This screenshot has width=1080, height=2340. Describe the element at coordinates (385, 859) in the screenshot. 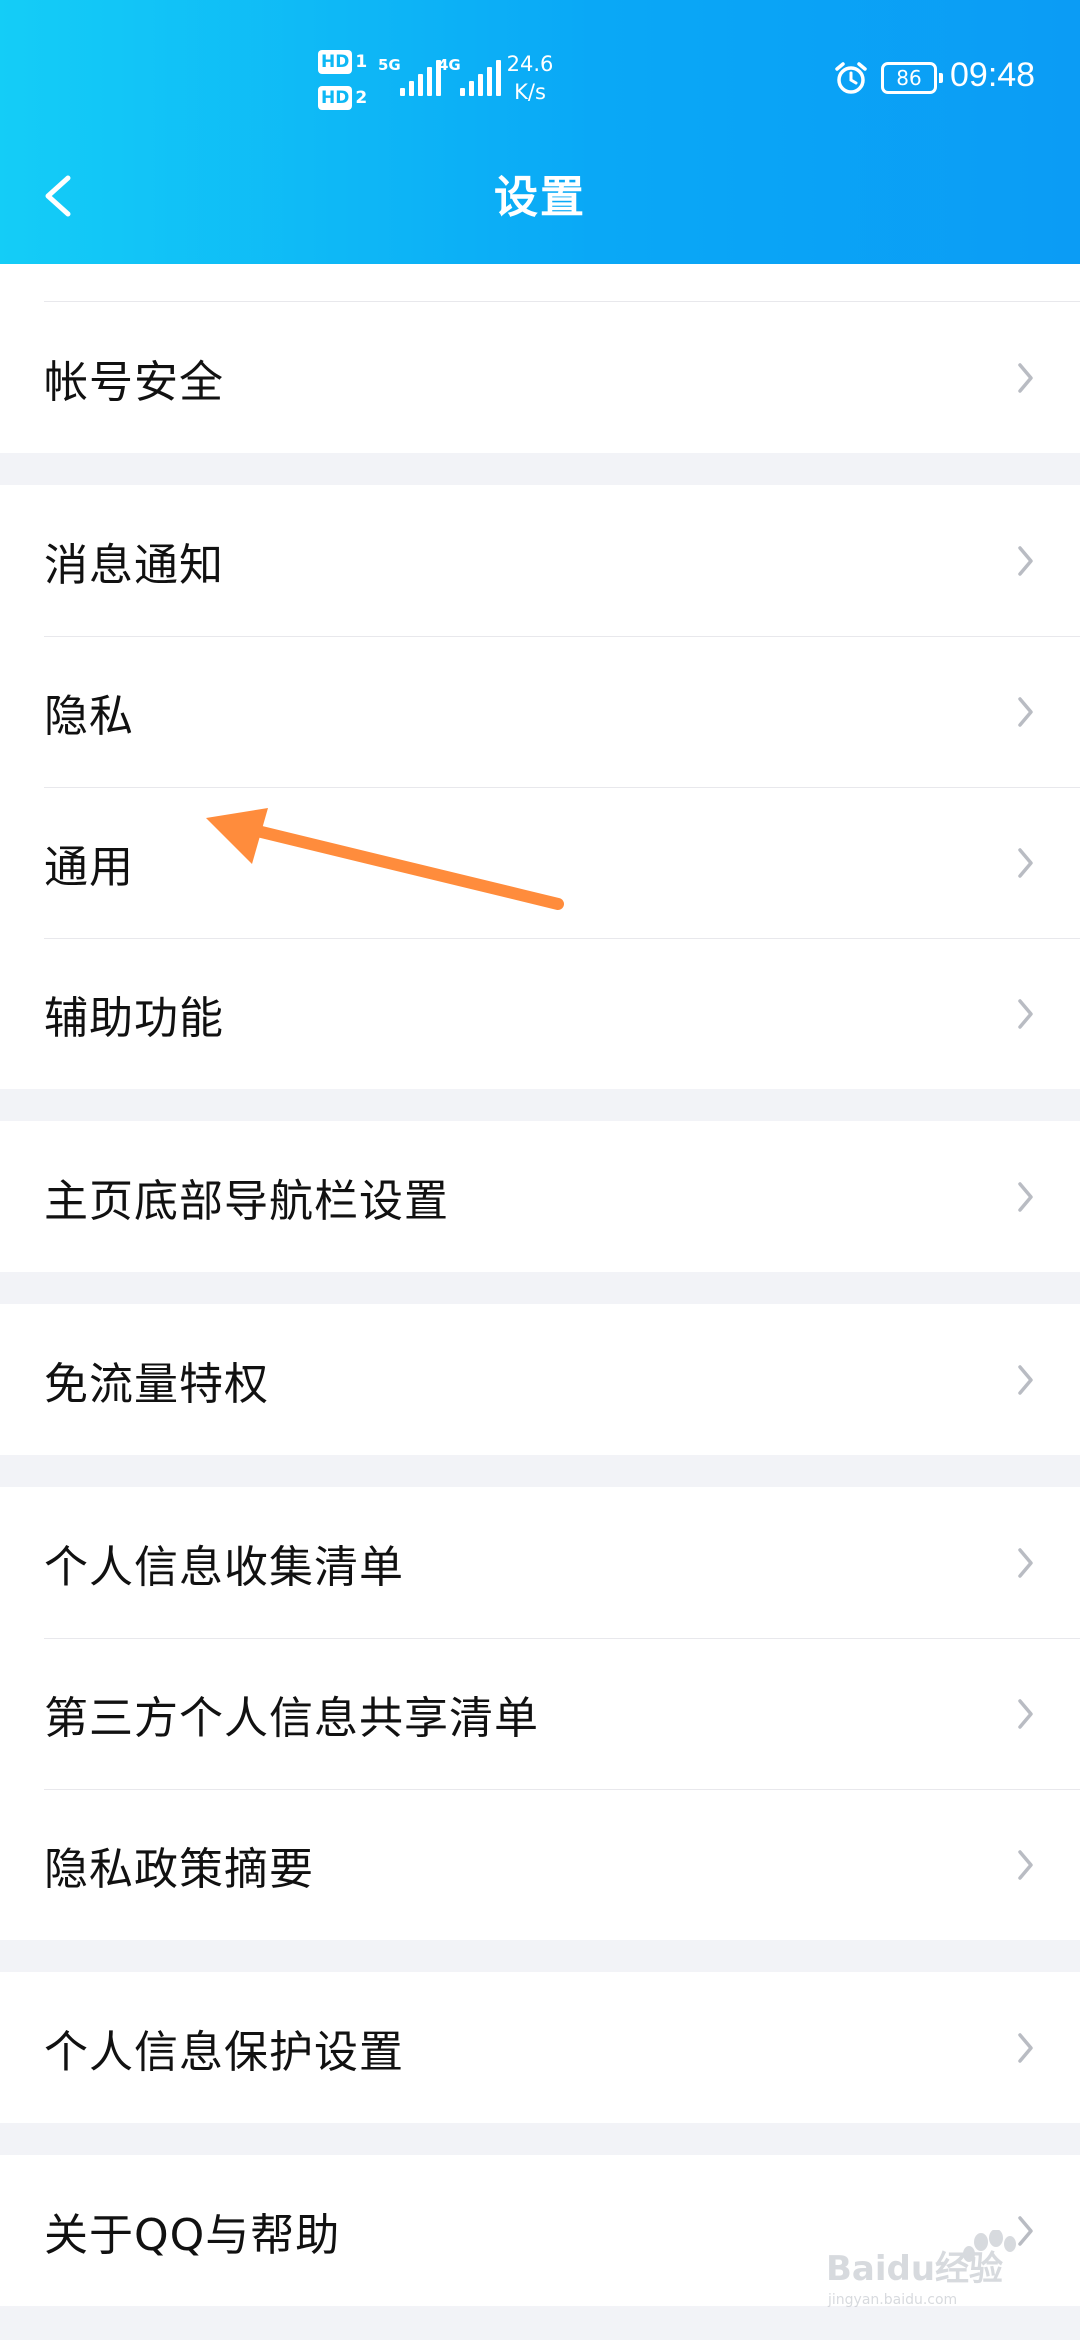

I see `annotation-arrow` at that location.